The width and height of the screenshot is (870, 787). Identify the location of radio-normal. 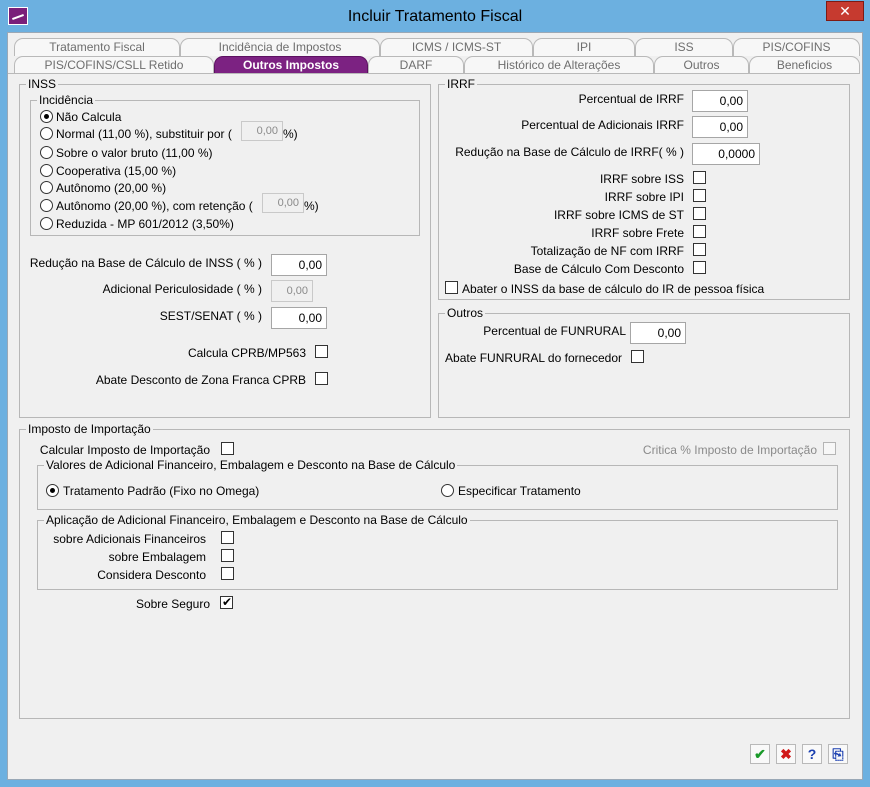
(46, 133).